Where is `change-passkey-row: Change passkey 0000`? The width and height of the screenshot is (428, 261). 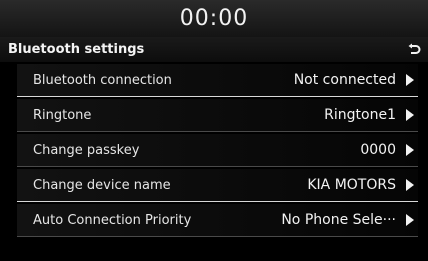
change-passkey-row: Change passkey 0000 is located at coordinates (217, 150).